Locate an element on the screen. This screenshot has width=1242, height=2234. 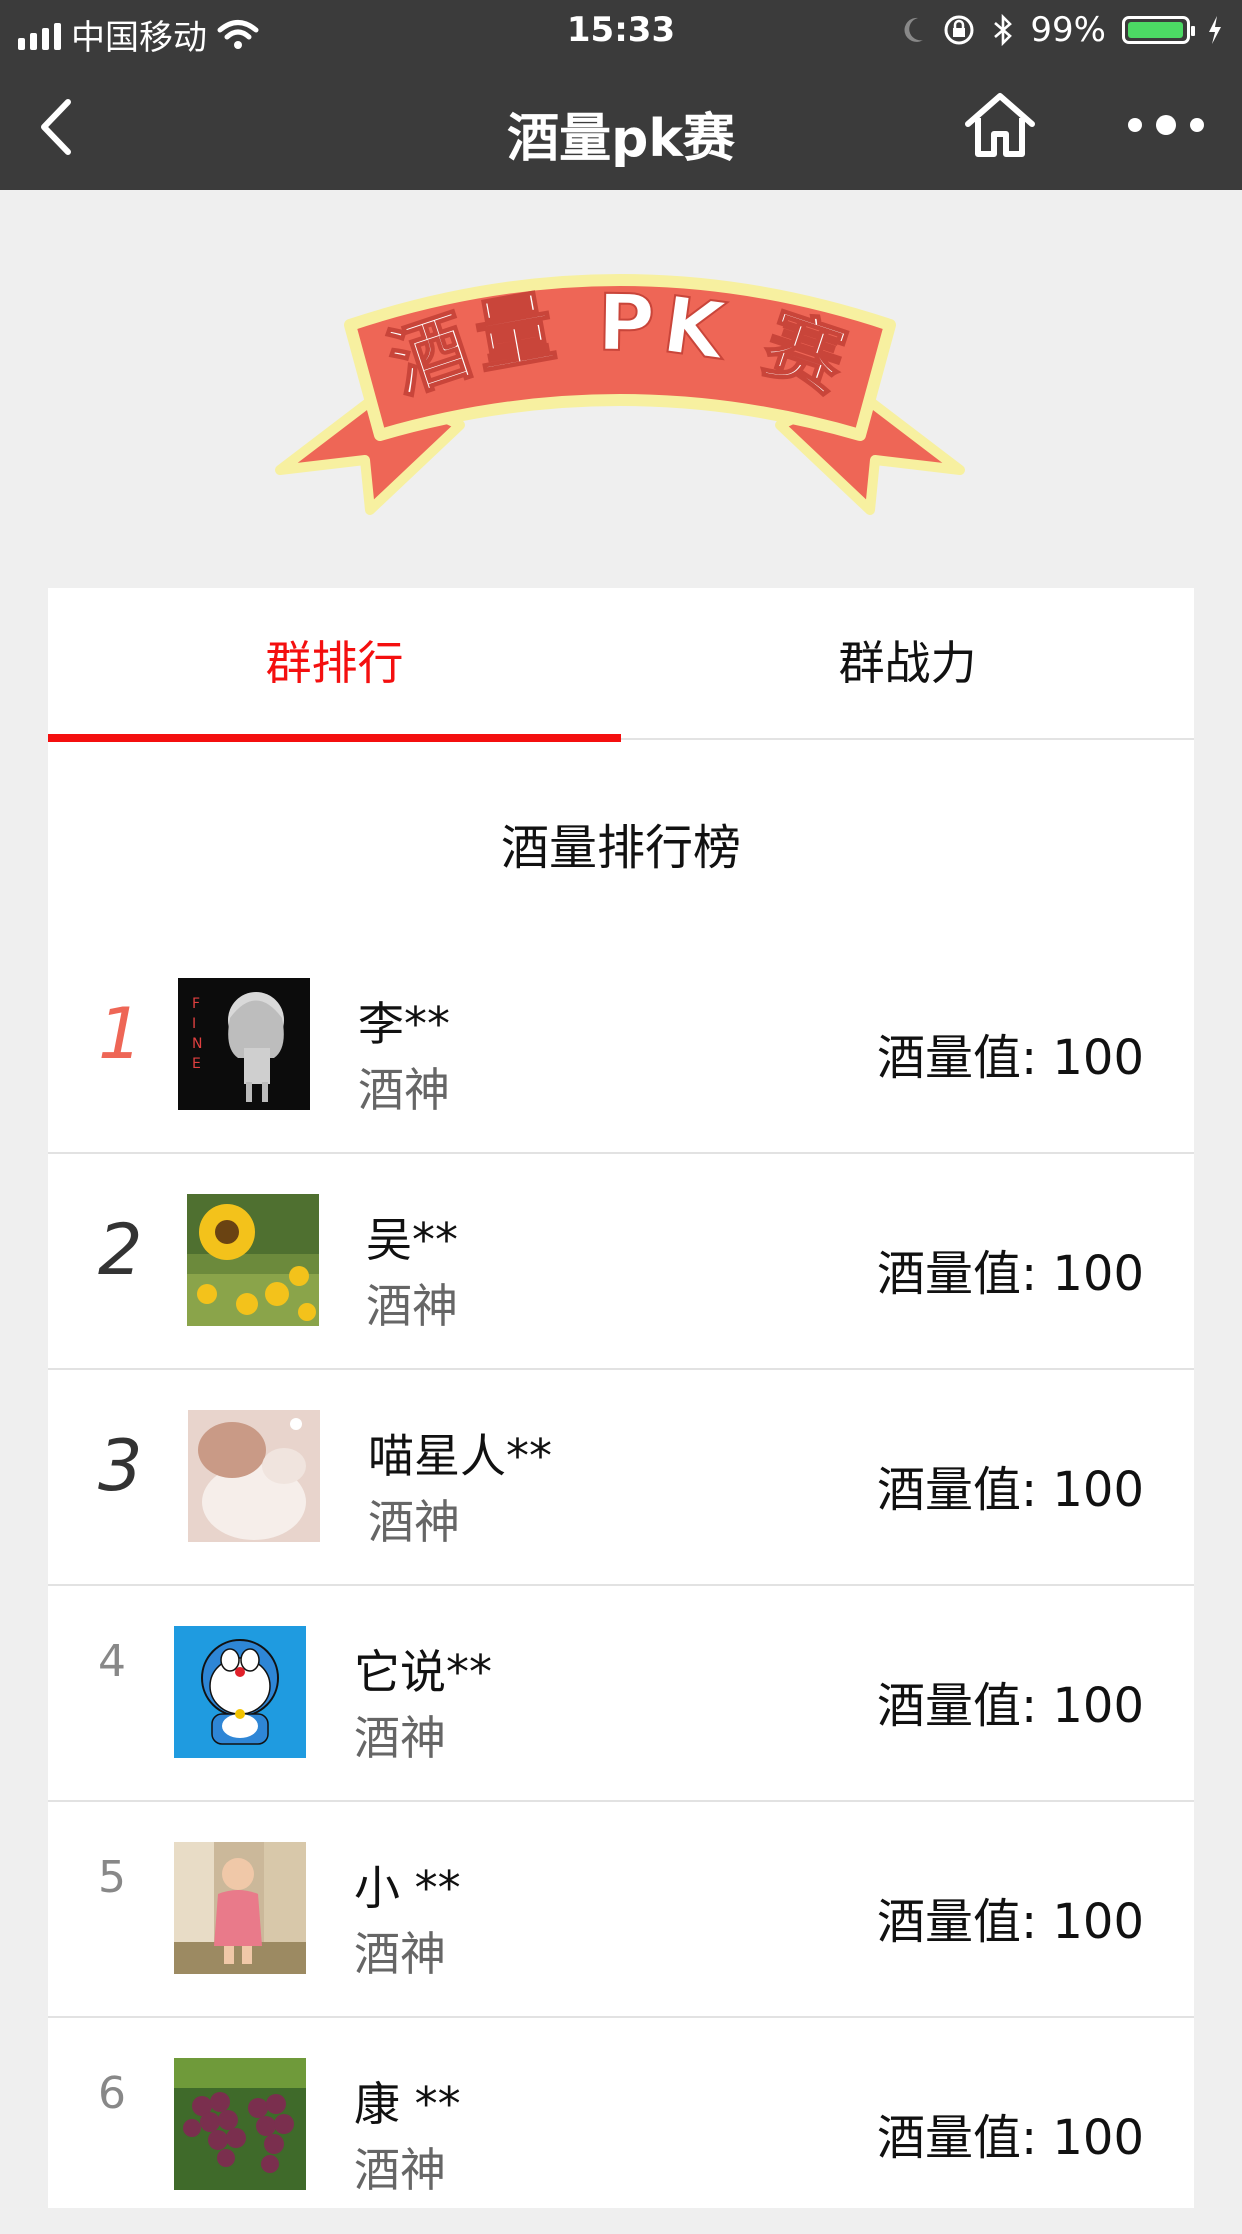
grapes-avatar is located at coordinates (240, 2124).